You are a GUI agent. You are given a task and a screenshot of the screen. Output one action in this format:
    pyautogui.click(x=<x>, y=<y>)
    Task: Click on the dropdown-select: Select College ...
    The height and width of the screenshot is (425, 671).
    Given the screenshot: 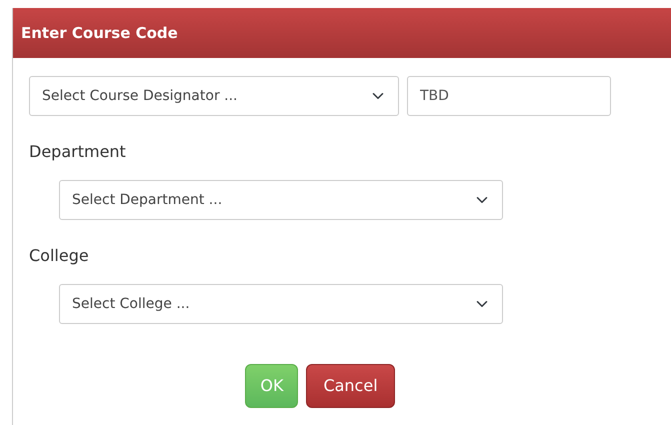 What is the action you would take?
    pyautogui.click(x=281, y=304)
    